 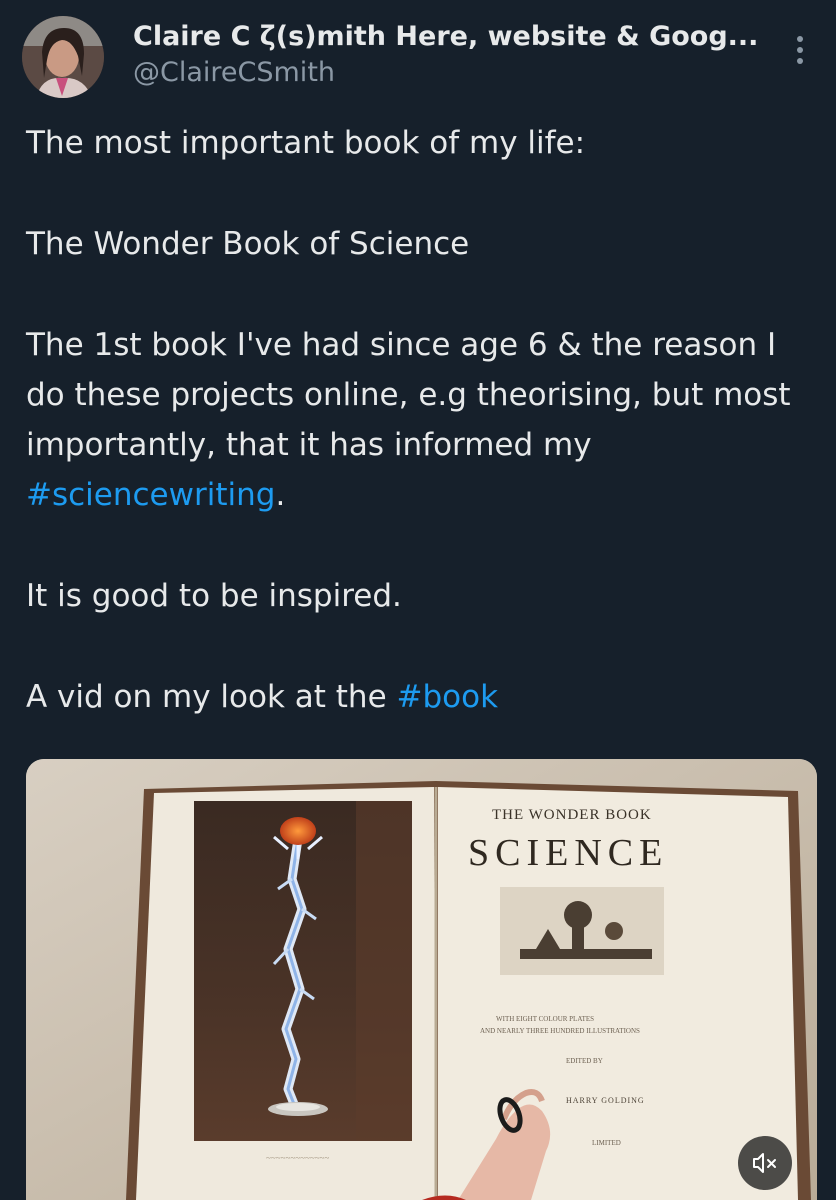 I want to click on tweet-paragraph: It is good to be inspired., so click(x=214, y=596).